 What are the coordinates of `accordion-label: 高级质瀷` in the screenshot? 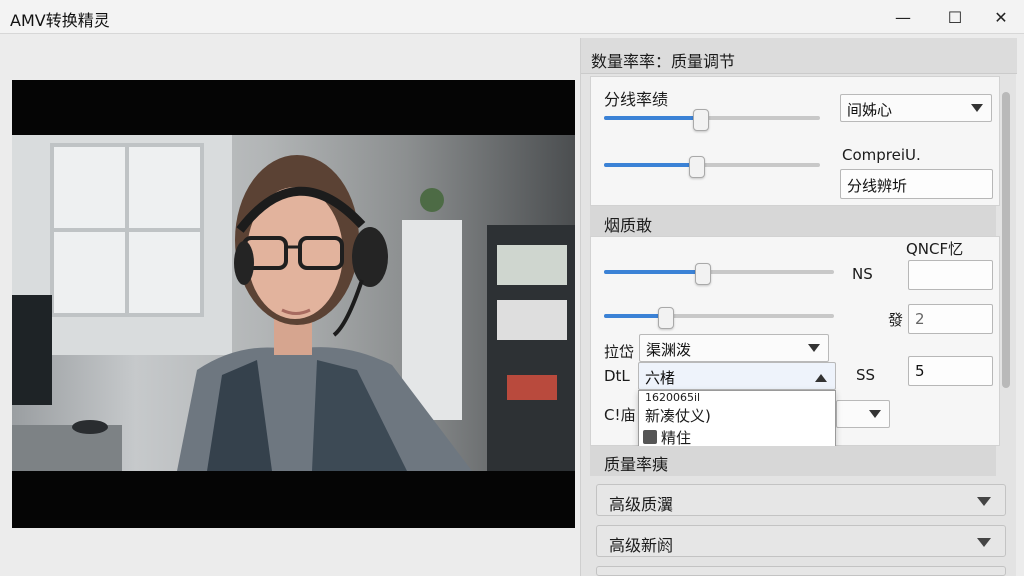 It's located at (641, 504).